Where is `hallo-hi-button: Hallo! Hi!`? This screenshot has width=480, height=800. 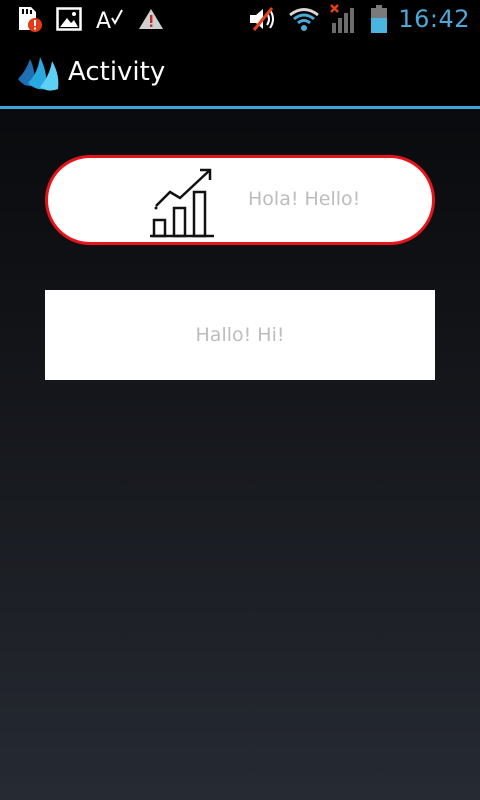 hallo-hi-button: Hallo! Hi! is located at coordinates (240, 335).